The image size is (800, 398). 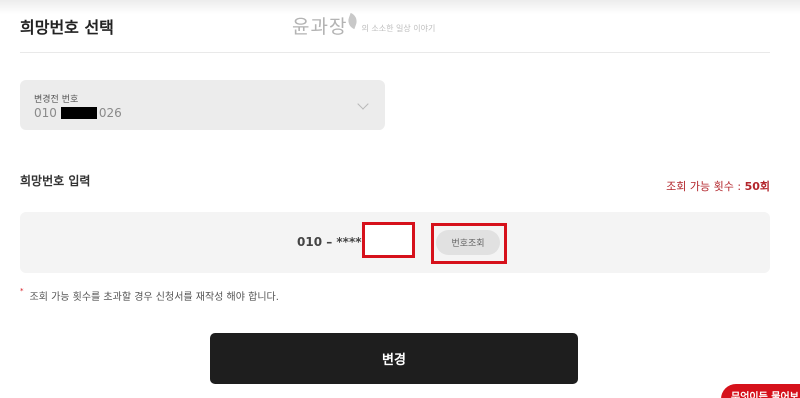 What do you see at coordinates (705, 186) in the screenshot?
I see `lookup-count-label: 조회 가능 횟수 :` at bounding box center [705, 186].